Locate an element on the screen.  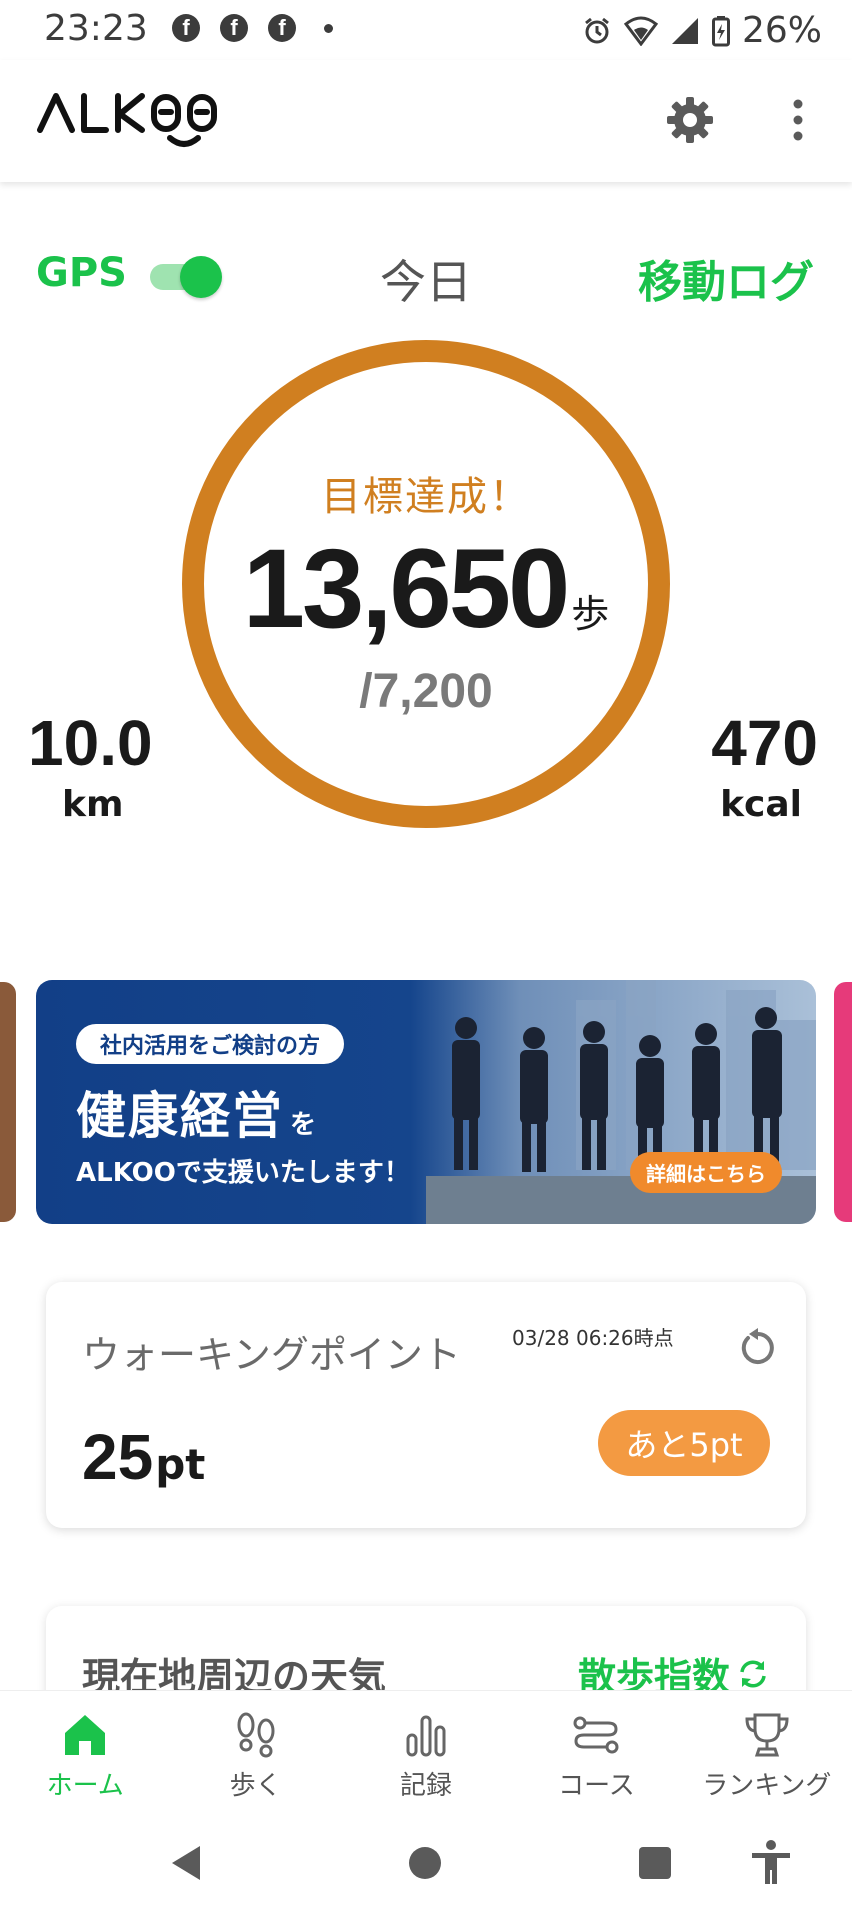
signal-icon is located at coordinates (684, 30).